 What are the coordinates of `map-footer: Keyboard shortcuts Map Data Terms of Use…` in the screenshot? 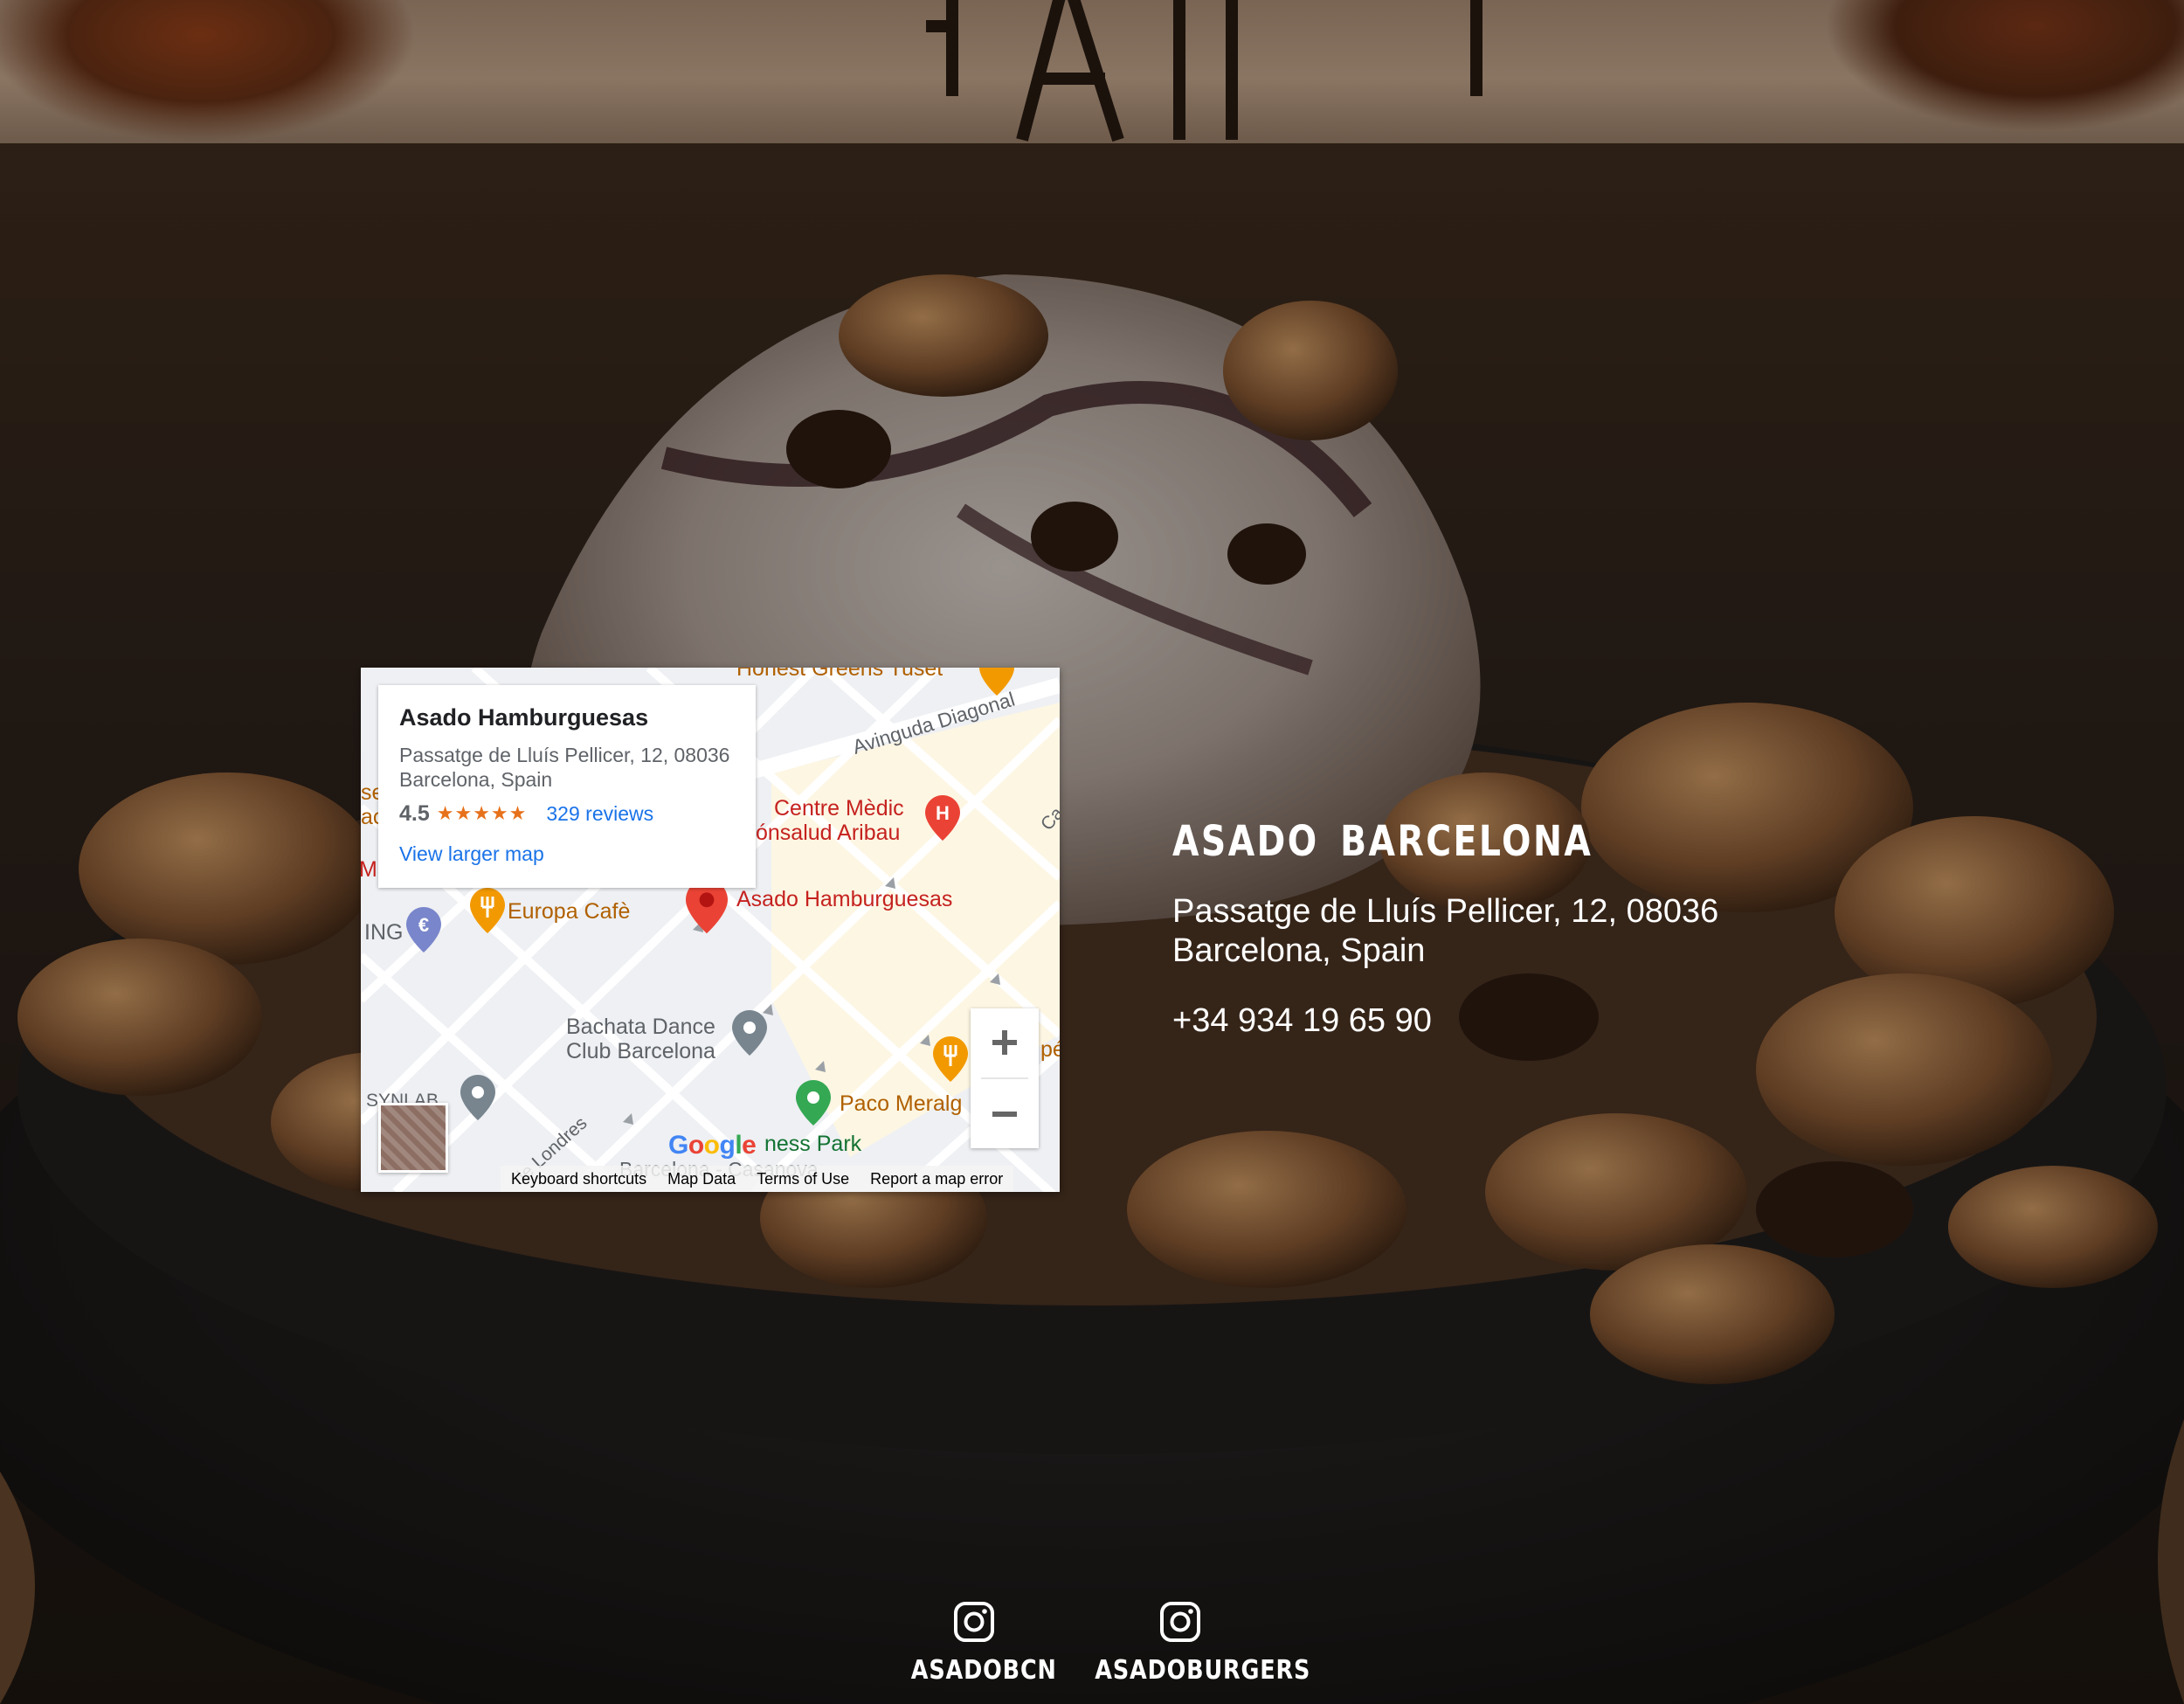 It's located at (757, 1179).